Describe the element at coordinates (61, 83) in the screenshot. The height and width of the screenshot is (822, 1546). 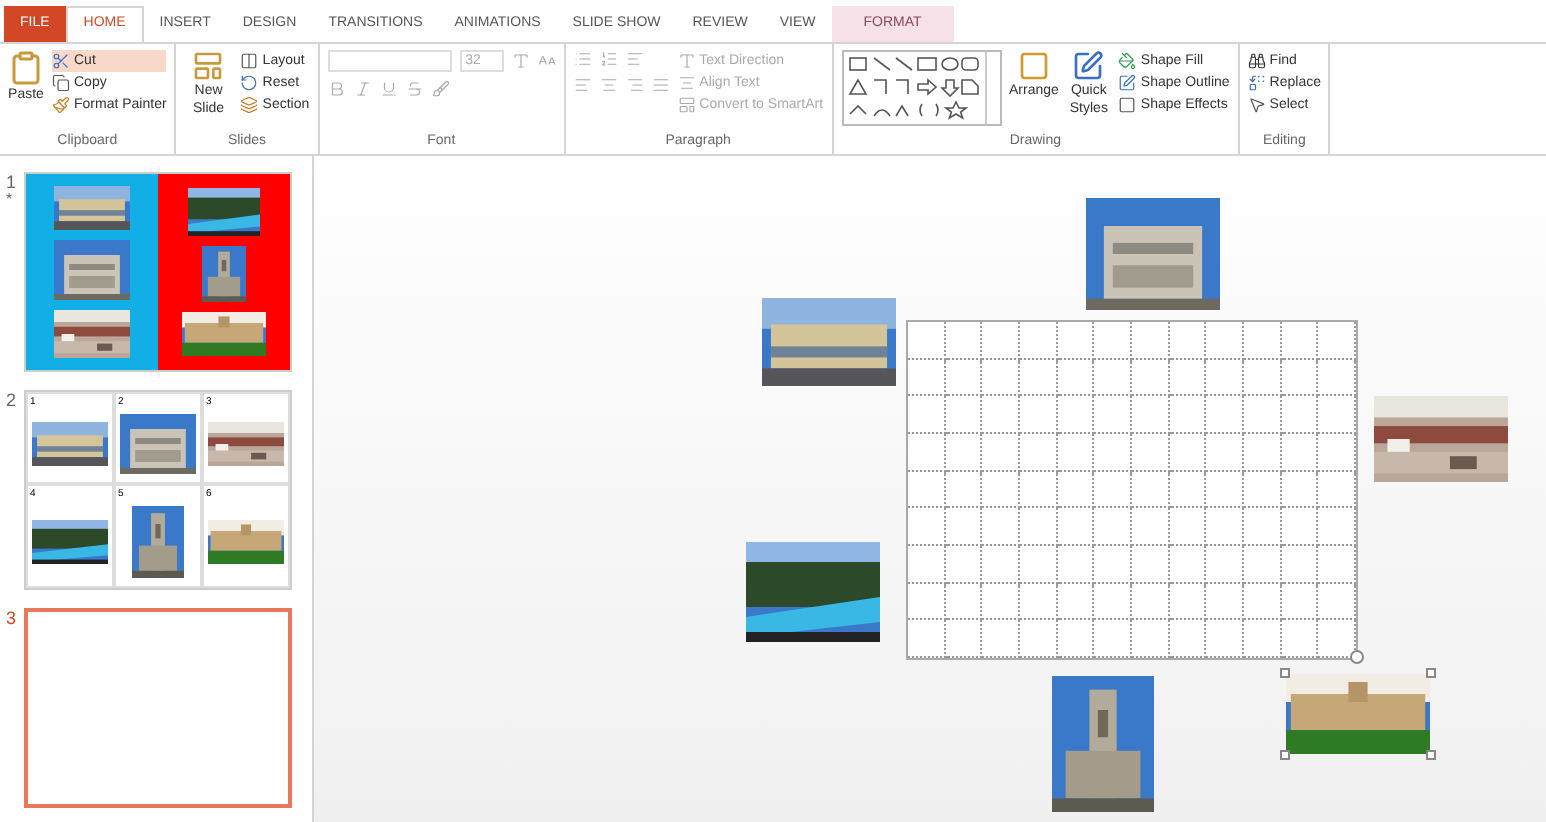
I see `copy-icon` at that location.